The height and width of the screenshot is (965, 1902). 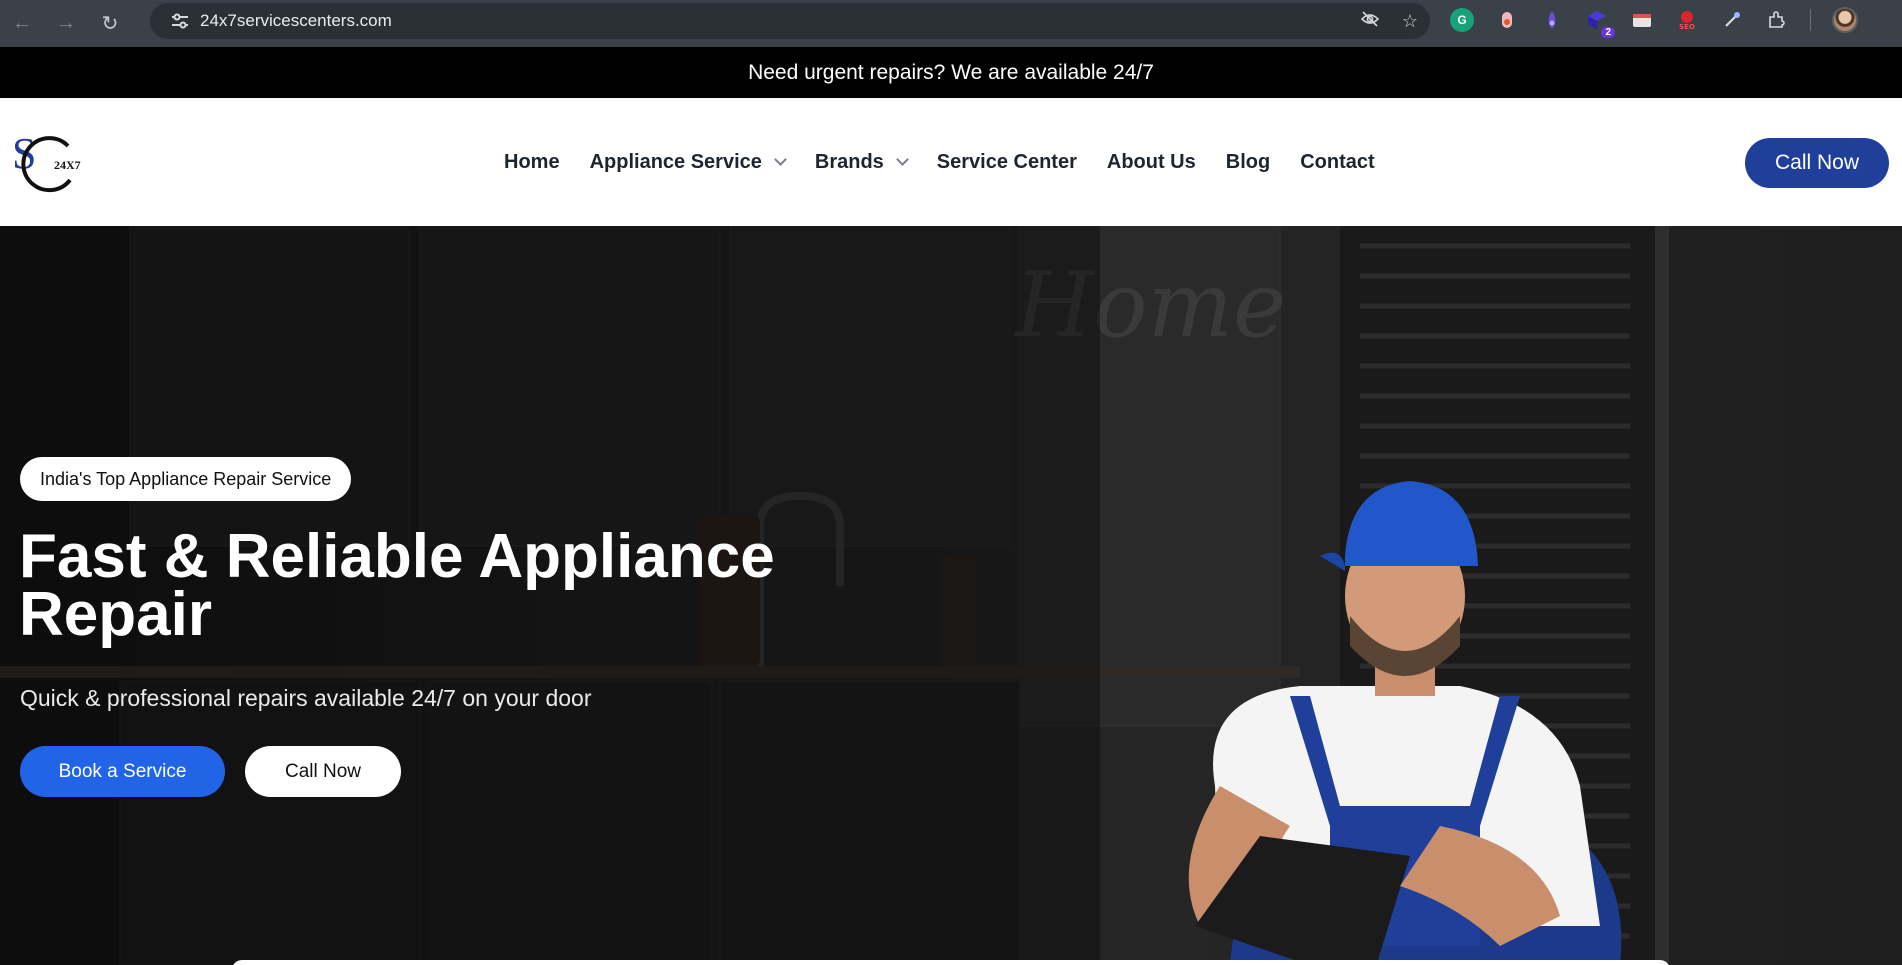 I want to click on address-bar: 24x7servicescenters.com ☆, so click(x=790, y=21).